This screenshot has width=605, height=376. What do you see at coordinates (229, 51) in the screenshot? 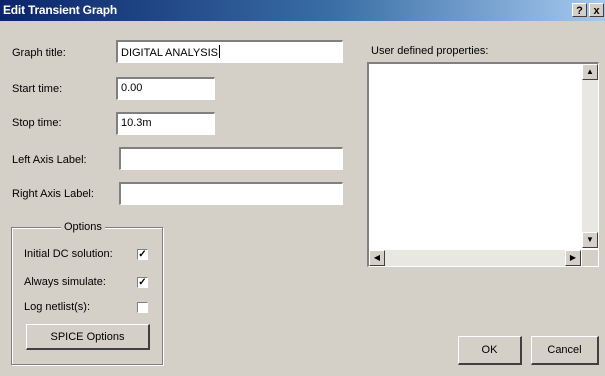
I see `graph-title-input: DIGITAL ANALYSIS` at bounding box center [229, 51].